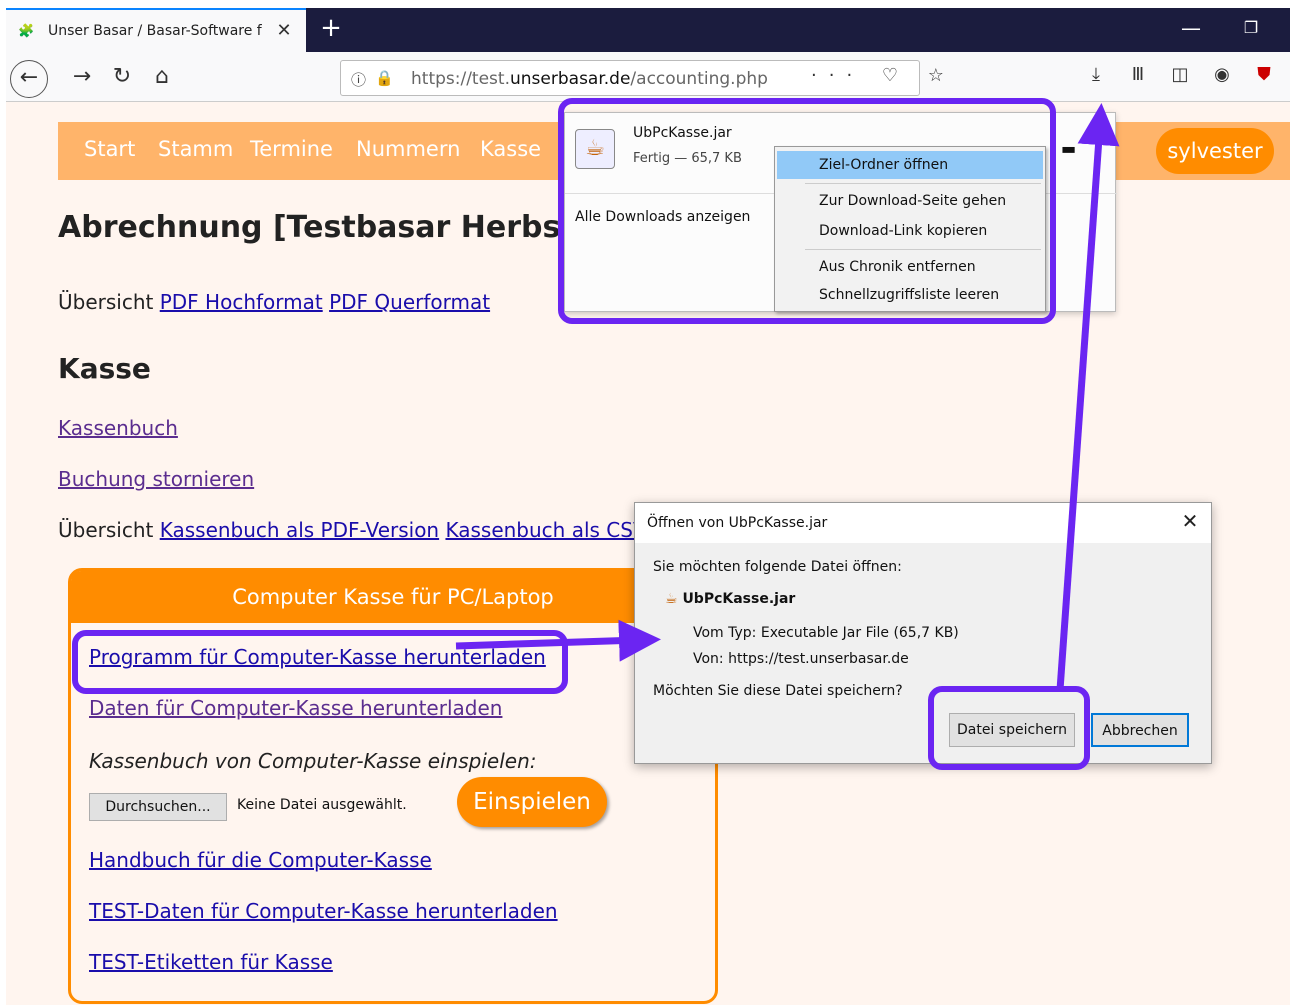  I want to click on java-file-icon: ☕, so click(674, 599).